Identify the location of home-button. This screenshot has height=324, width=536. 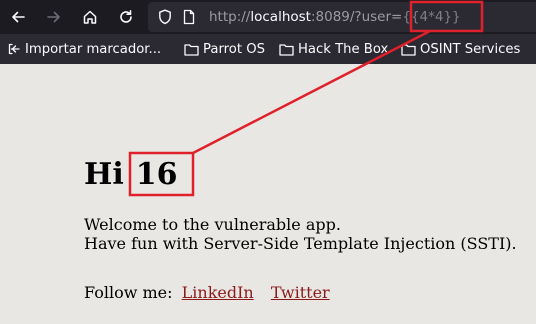
(90, 17).